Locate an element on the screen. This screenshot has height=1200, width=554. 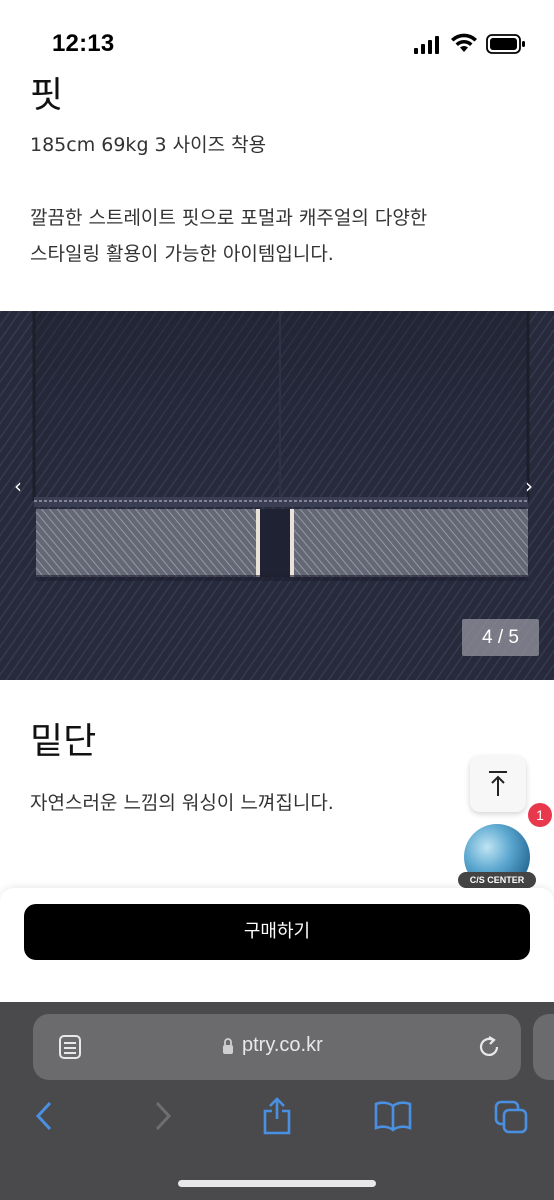
hem-section-title: 밑단 is located at coordinates (63, 741).